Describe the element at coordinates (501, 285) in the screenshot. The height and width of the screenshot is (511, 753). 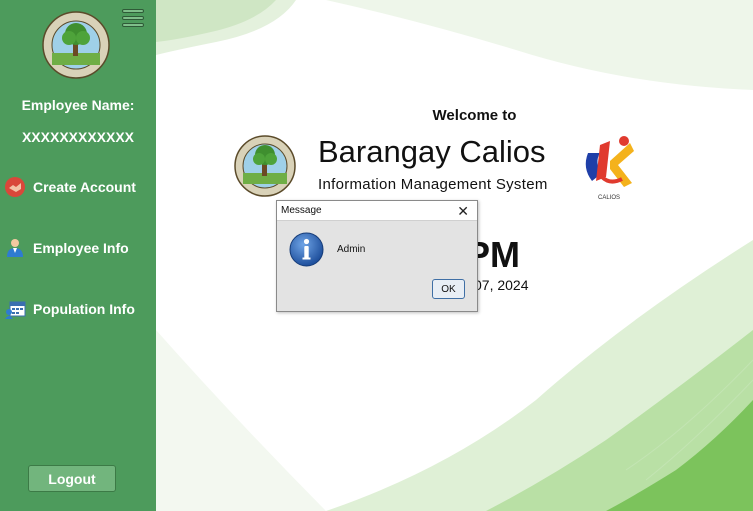
I see `clock-date: 07, 2024` at that location.